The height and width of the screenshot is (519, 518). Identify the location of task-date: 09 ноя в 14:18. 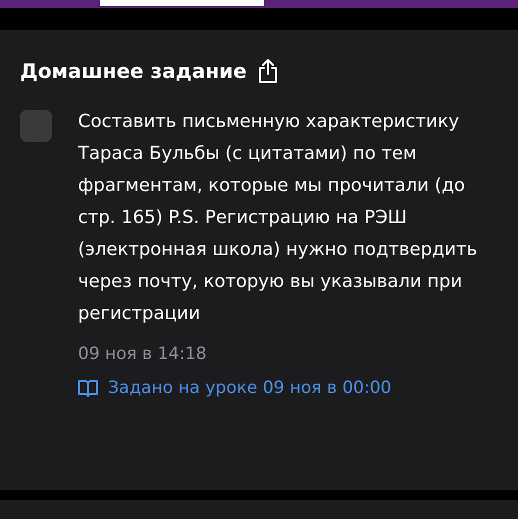
(143, 354).